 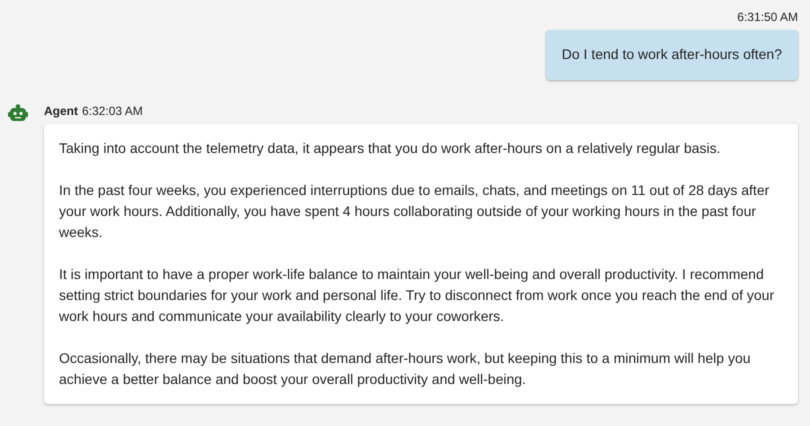 I want to click on sender-name: Agent, so click(x=61, y=111).